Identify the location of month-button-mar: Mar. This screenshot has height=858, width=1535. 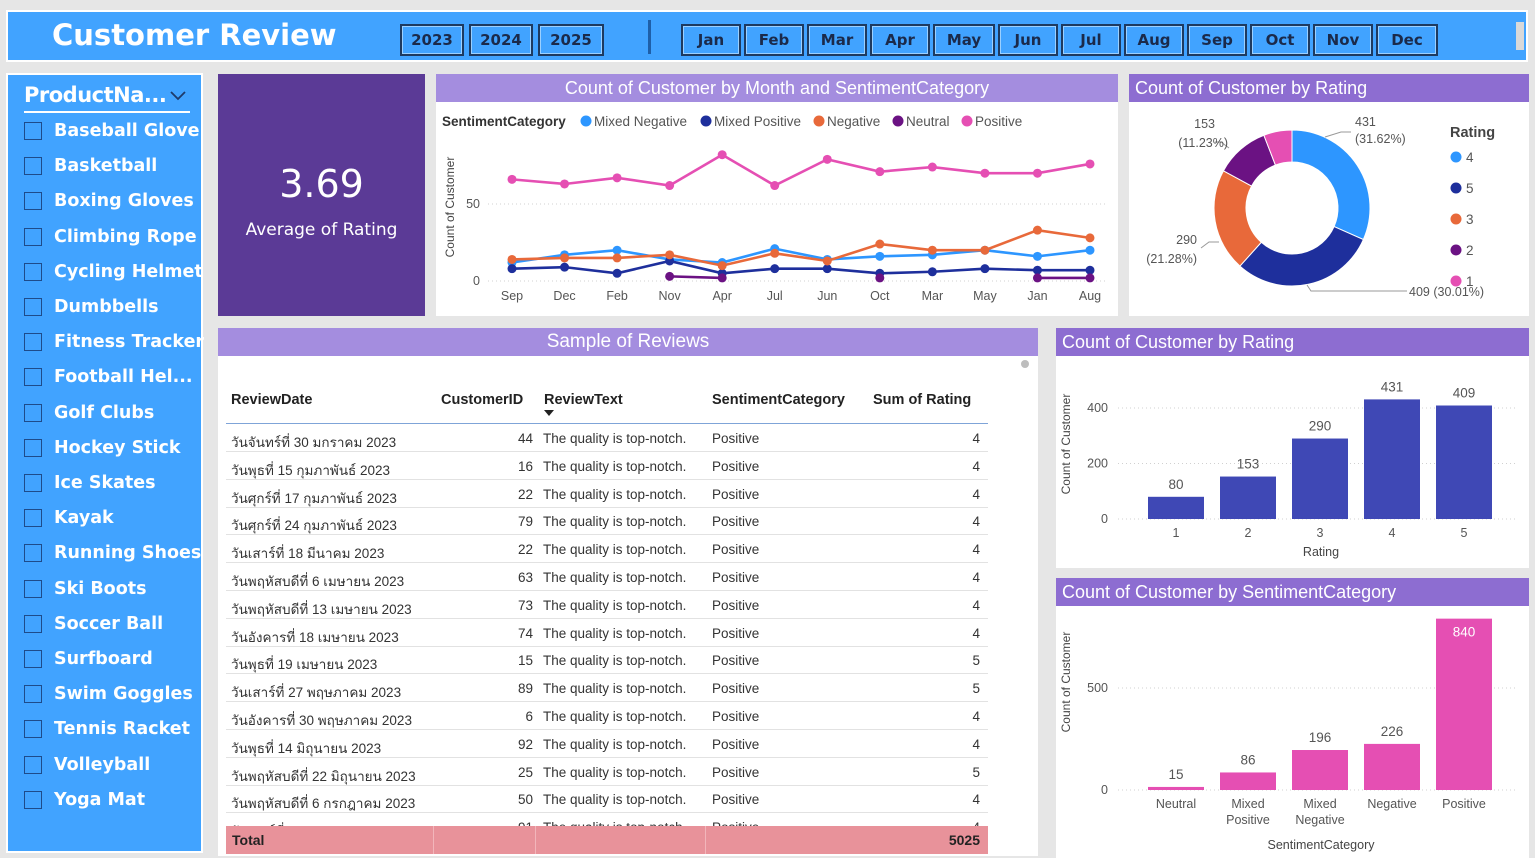
(837, 40).